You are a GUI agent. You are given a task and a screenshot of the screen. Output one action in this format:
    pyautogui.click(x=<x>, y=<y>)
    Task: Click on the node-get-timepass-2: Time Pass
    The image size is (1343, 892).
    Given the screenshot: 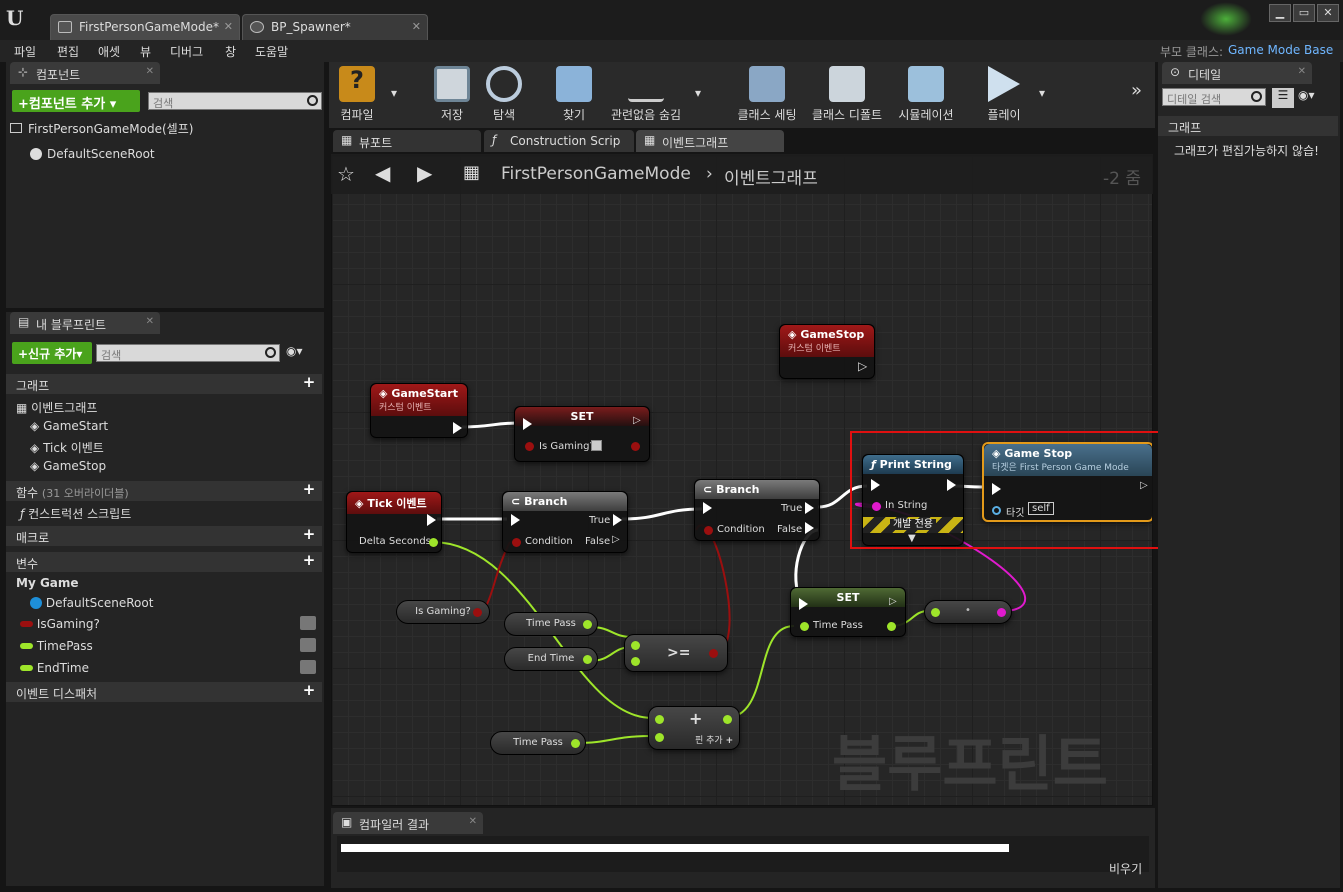 What is the action you would take?
    pyautogui.click(x=538, y=743)
    